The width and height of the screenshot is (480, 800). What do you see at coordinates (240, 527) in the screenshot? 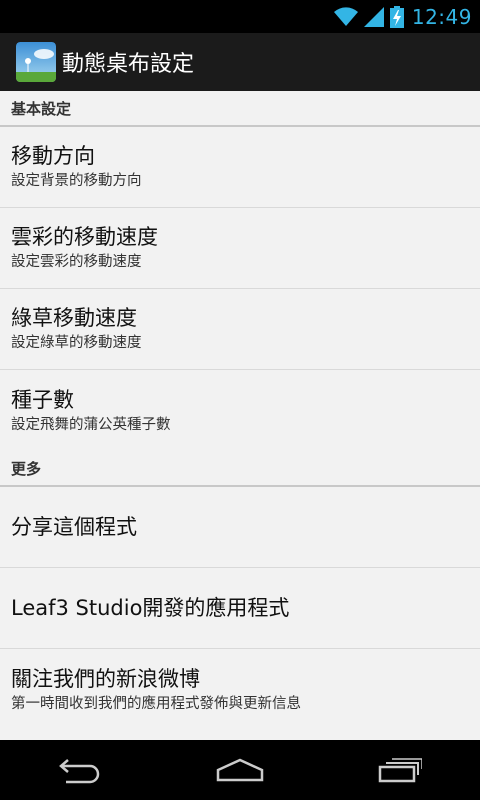
I see `pref-item-share-app: 分享這個程式` at bounding box center [240, 527].